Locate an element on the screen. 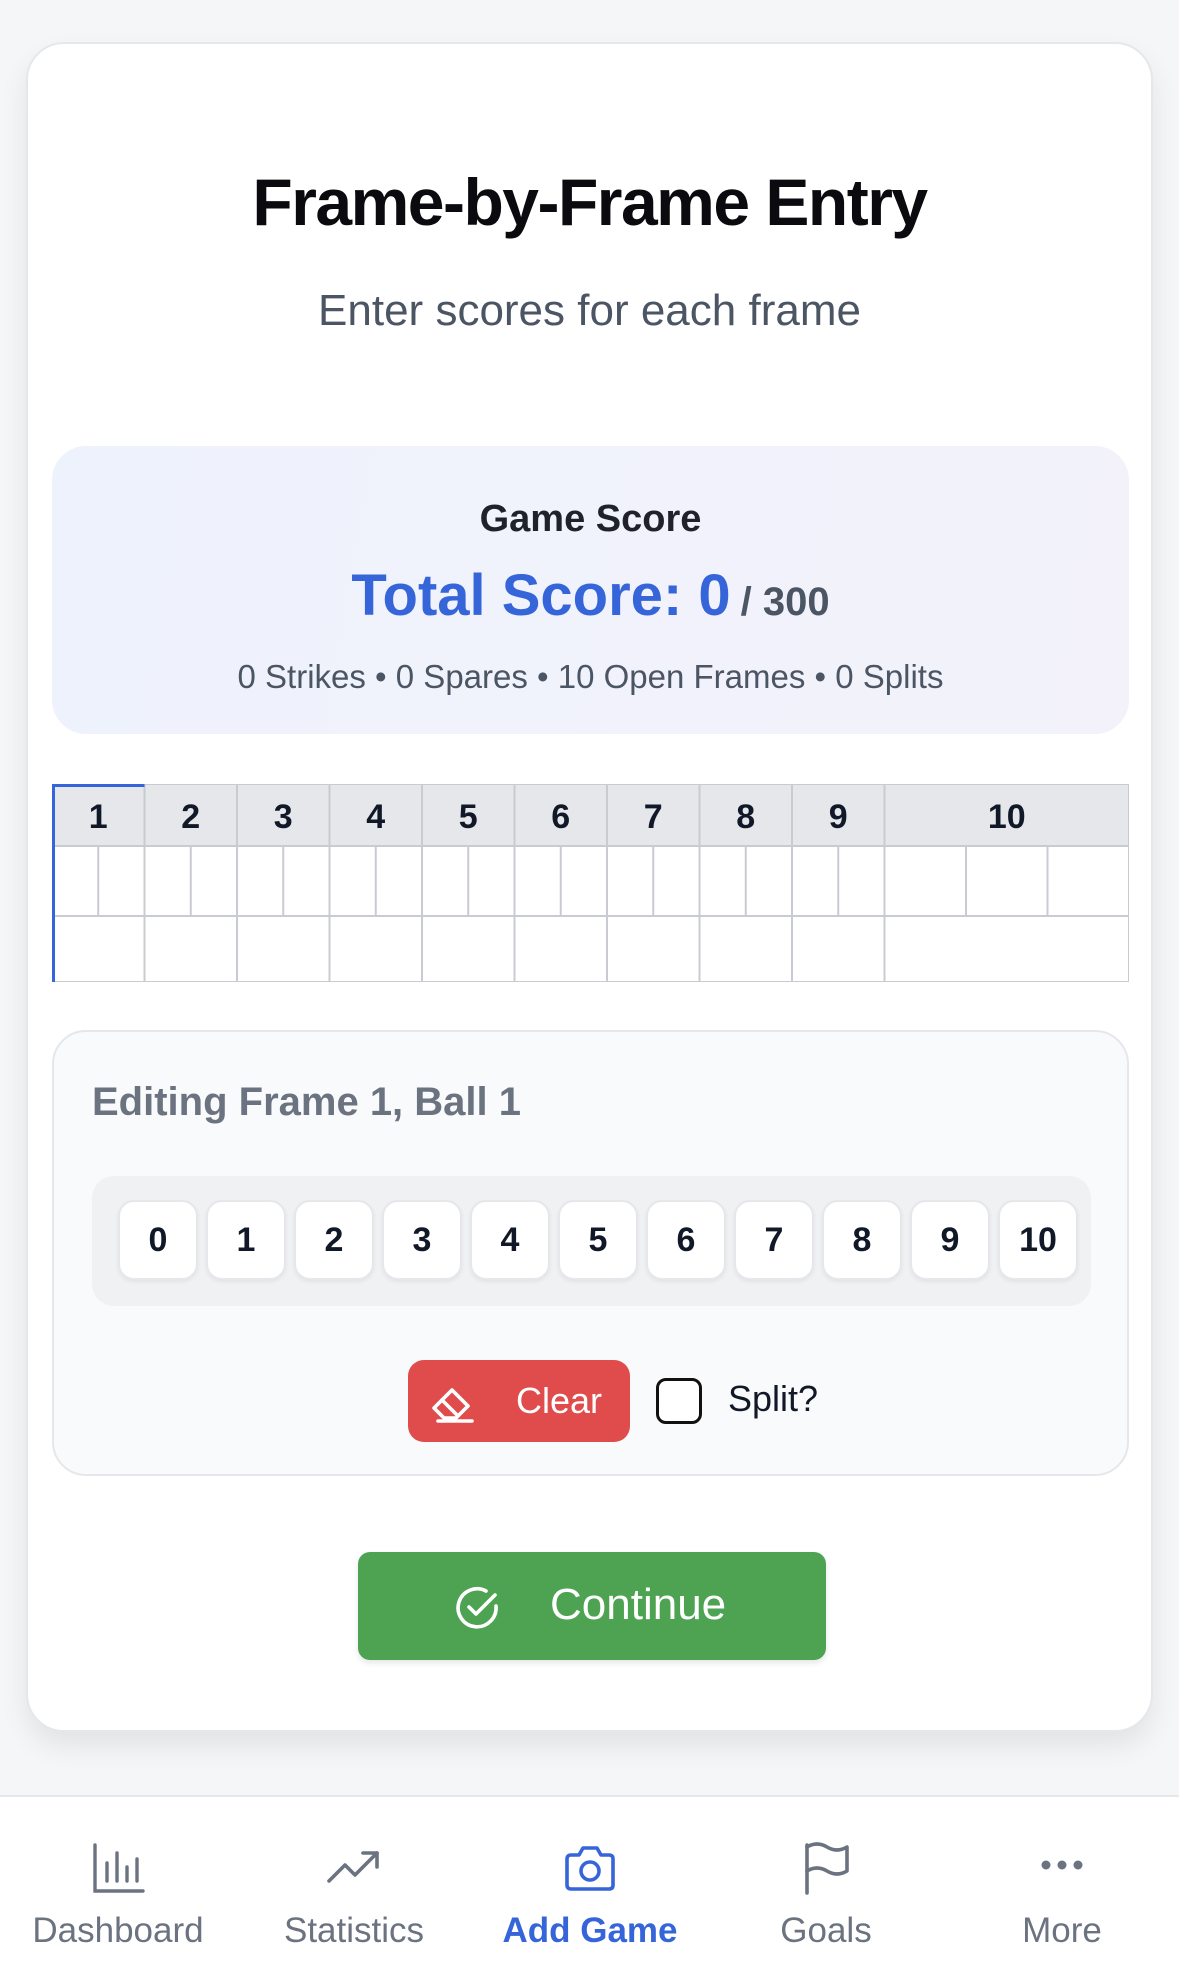 This screenshot has height=1978, width=1179. frame-number: 4 is located at coordinates (375, 817).